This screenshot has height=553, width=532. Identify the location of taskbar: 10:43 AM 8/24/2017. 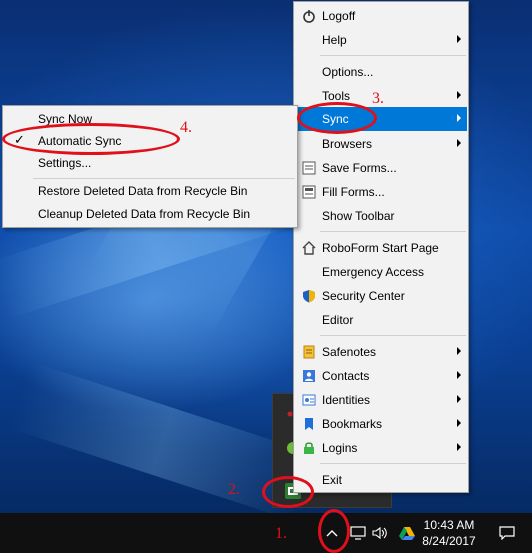
(266, 533).